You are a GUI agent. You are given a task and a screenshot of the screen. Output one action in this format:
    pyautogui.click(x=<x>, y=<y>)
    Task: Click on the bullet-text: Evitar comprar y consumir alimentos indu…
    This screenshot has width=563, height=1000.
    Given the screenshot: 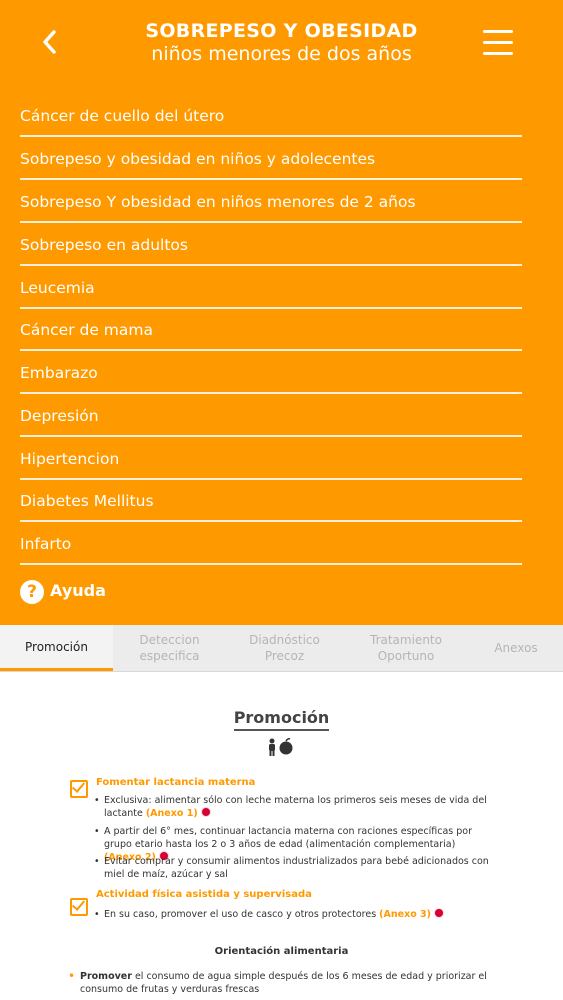 What is the action you would take?
    pyautogui.click(x=296, y=868)
    